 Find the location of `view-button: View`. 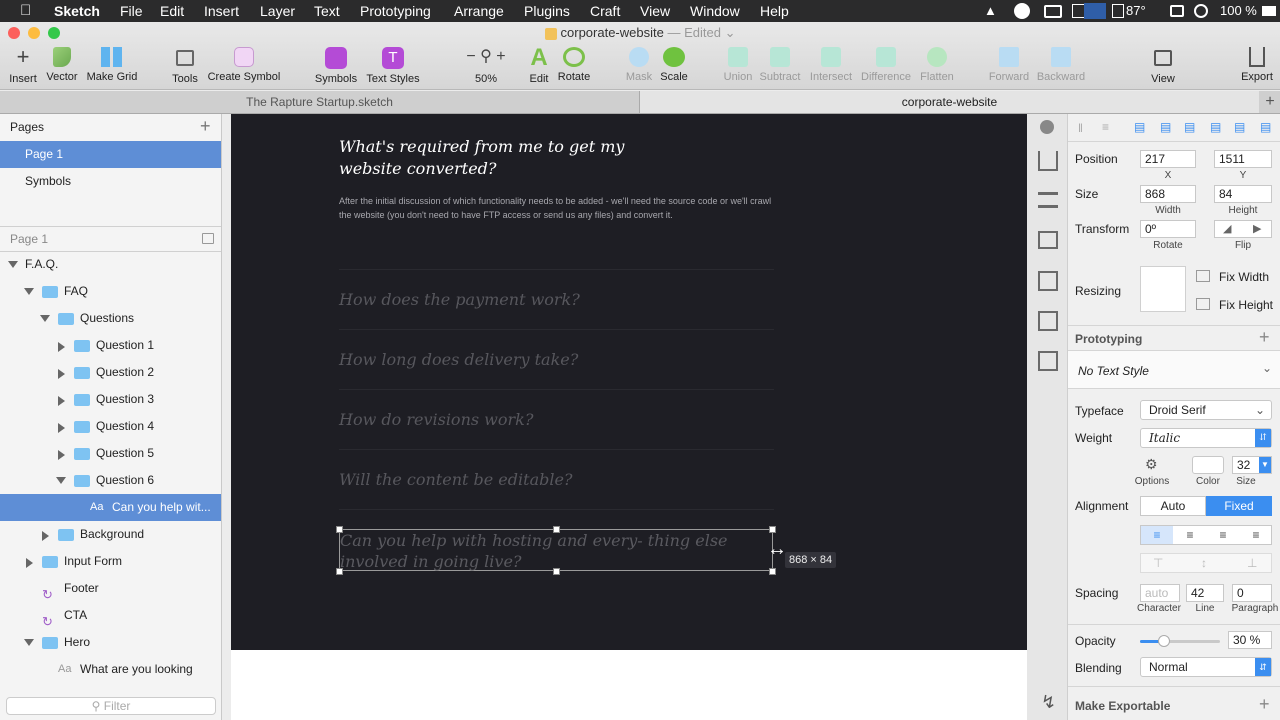

view-button: View is located at coordinates (1163, 66).